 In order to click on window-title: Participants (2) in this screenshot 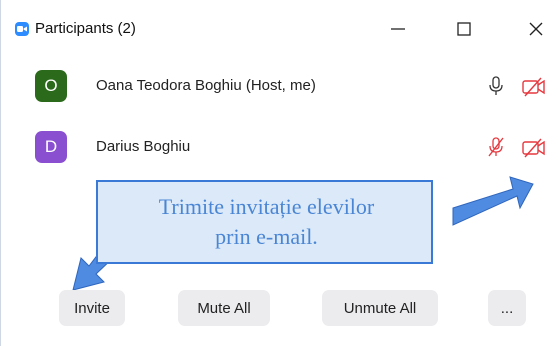, I will do `click(85, 28)`.